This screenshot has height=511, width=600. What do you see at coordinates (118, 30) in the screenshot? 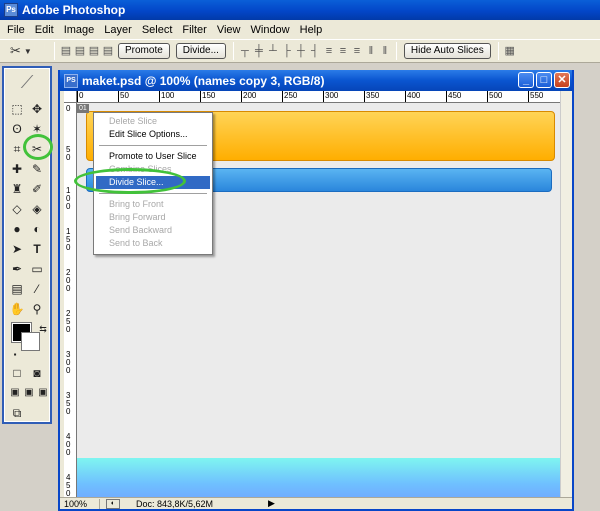
I see `menu-layer: Layer` at bounding box center [118, 30].